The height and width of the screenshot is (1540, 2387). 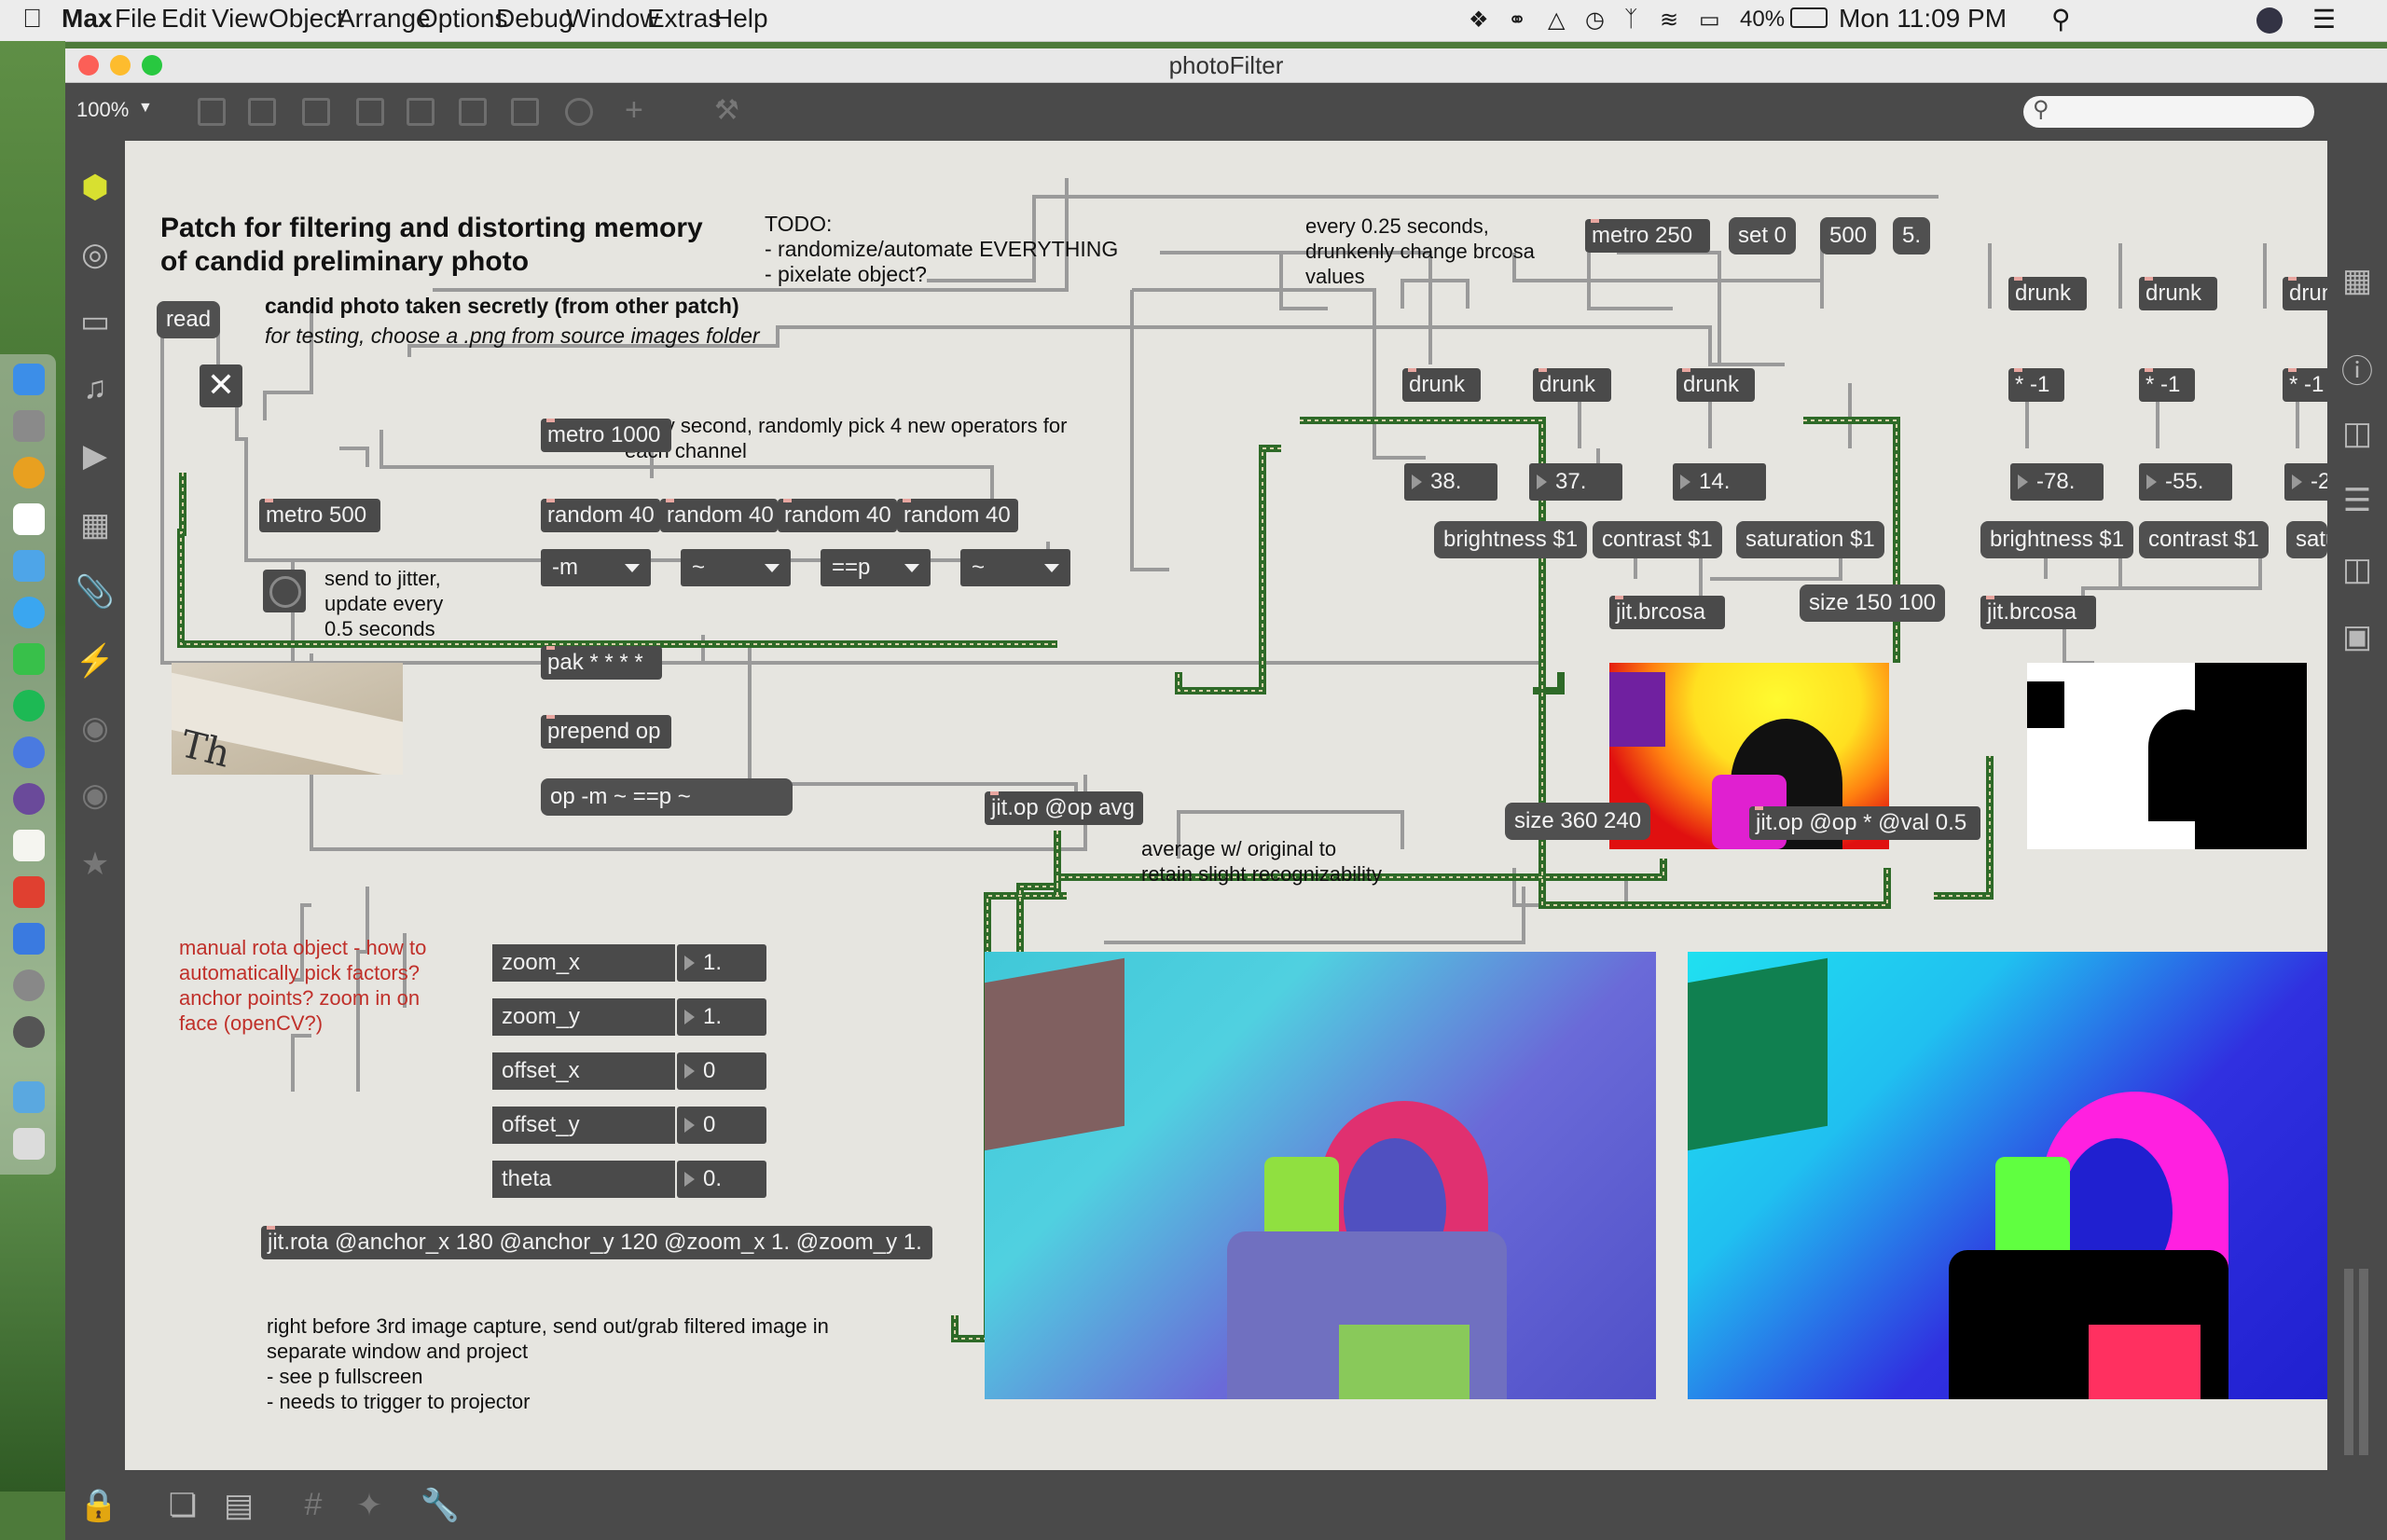 I want to click on finder-icon, so click(x=29, y=379).